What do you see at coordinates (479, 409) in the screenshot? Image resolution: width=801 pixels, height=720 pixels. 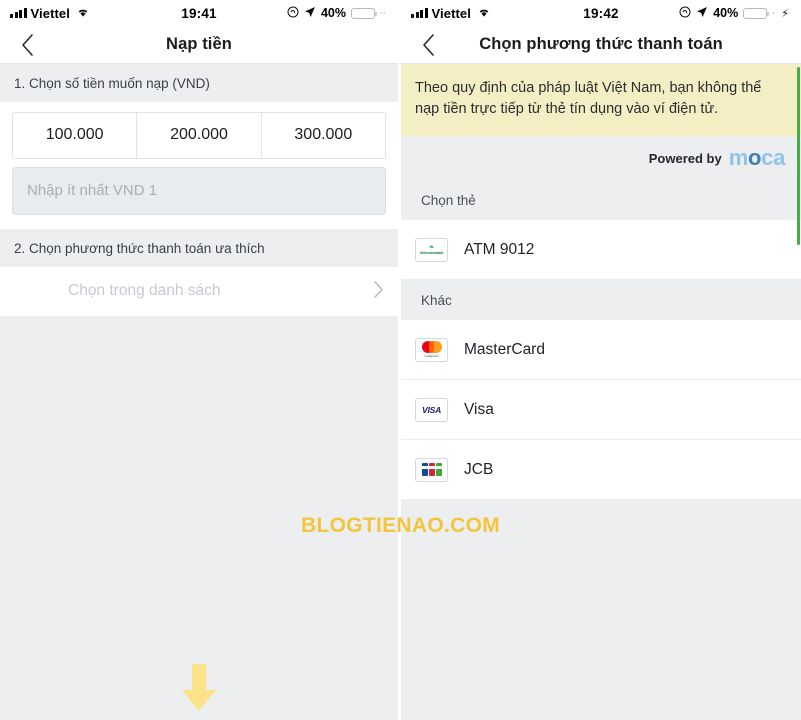 I see `card-option-label: Visa` at bounding box center [479, 409].